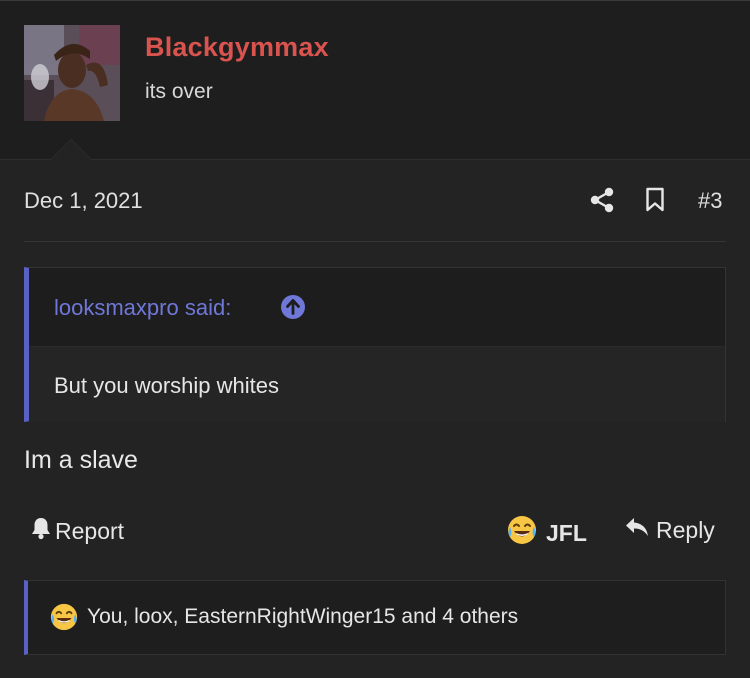  I want to click on message-text: Im a slave, so click(81, 460).